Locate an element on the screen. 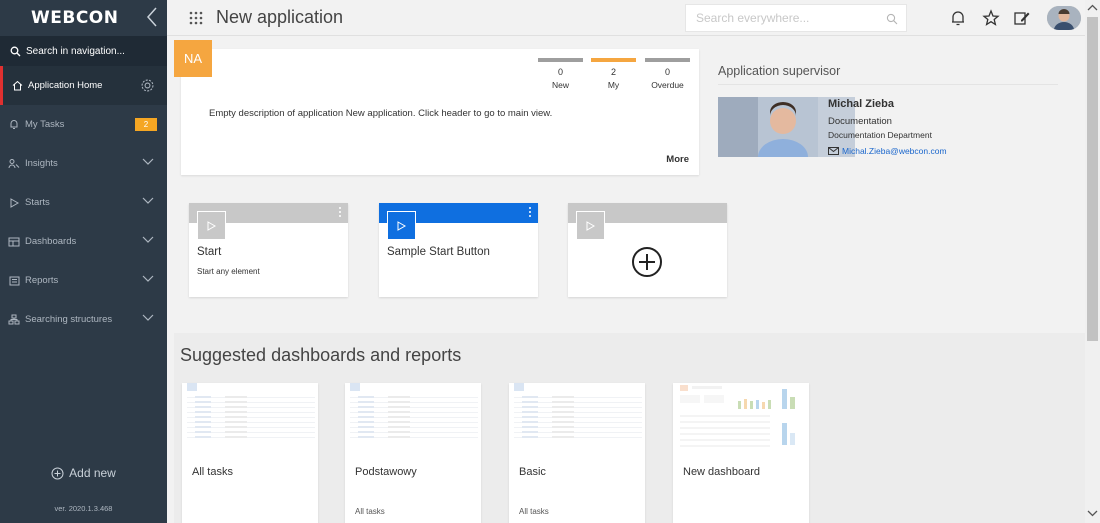  add-new-button: Add new is located at coordinates (83, 473).